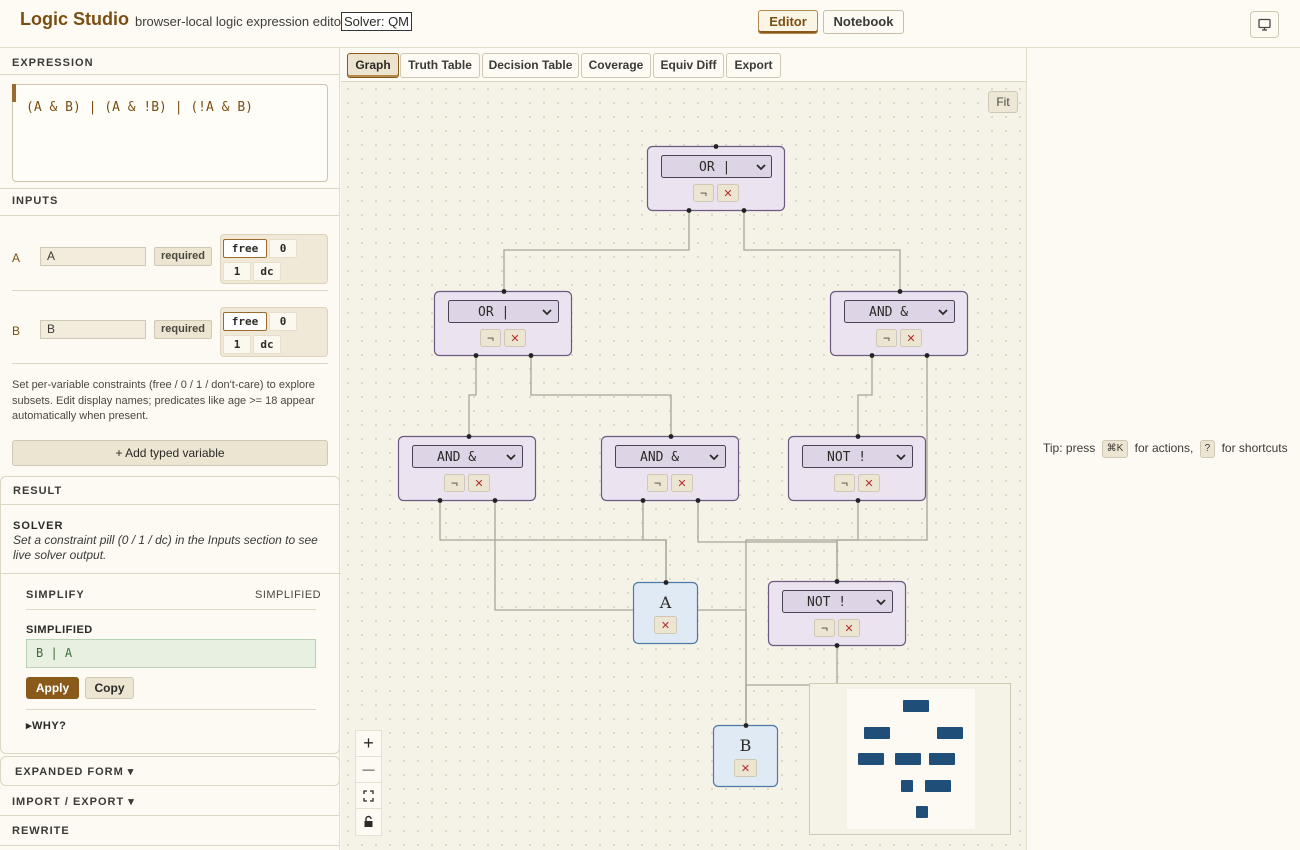 The height and width of the screenshot is (850, 1300). Describe the element at coordinates (857, 468) in the screenshot. I see `not-1-node: NOT ! ¬ ✕` at that location.